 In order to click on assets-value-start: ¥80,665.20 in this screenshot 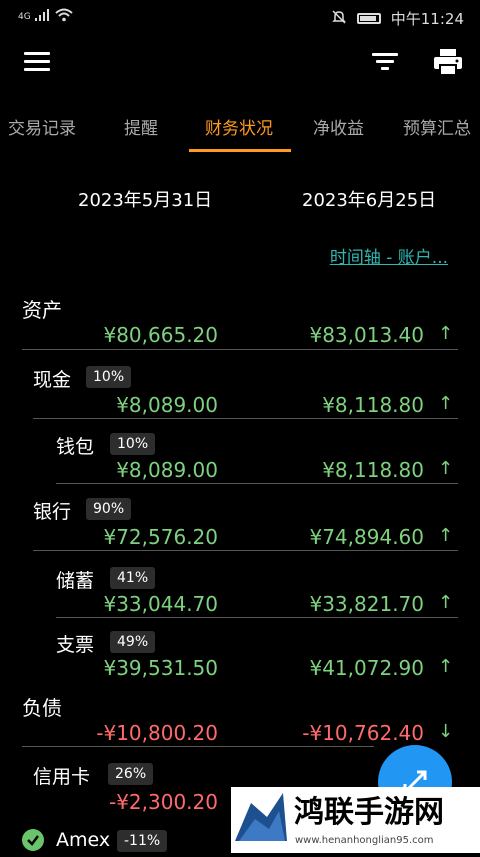, I will do `click(160, 335)`.